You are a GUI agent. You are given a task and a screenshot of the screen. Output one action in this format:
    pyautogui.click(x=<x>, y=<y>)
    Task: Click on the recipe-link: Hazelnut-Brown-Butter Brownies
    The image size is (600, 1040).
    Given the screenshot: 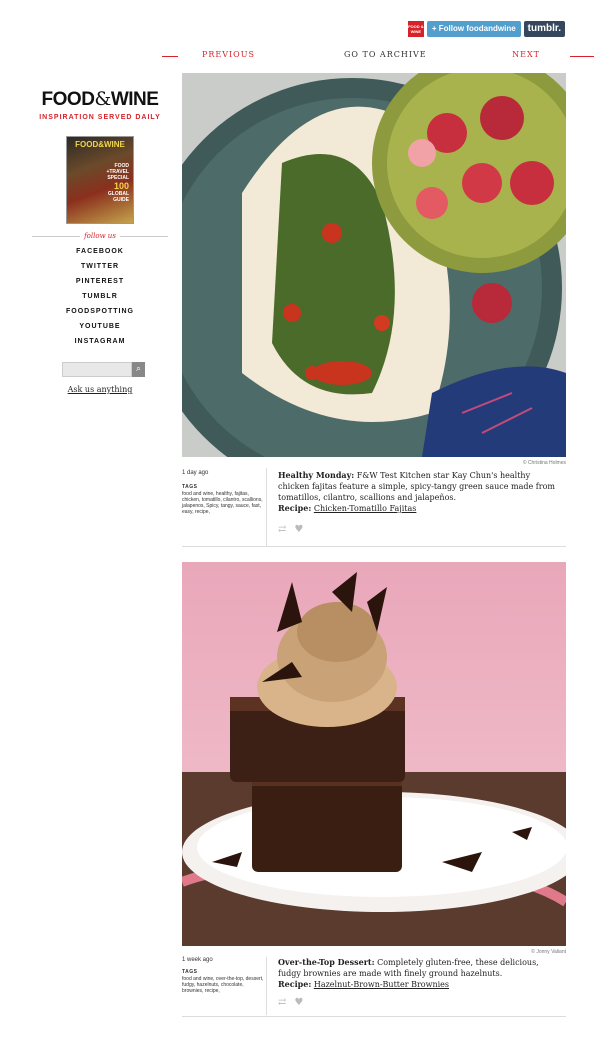 What is the action you would take?
    pyautogui.click(x=381, y=984)
    